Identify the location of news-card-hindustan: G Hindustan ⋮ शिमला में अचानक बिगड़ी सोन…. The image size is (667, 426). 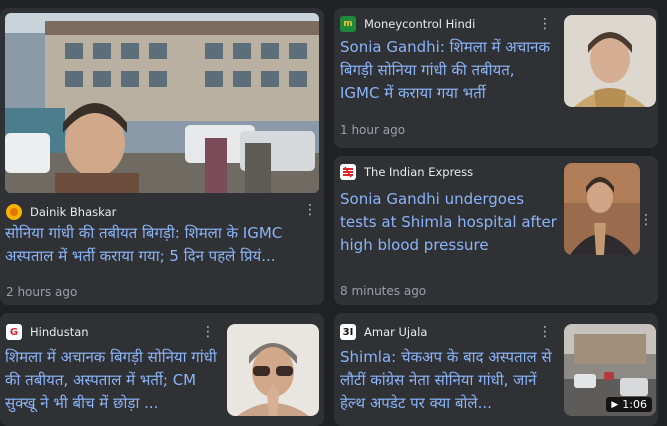
(162, 369).